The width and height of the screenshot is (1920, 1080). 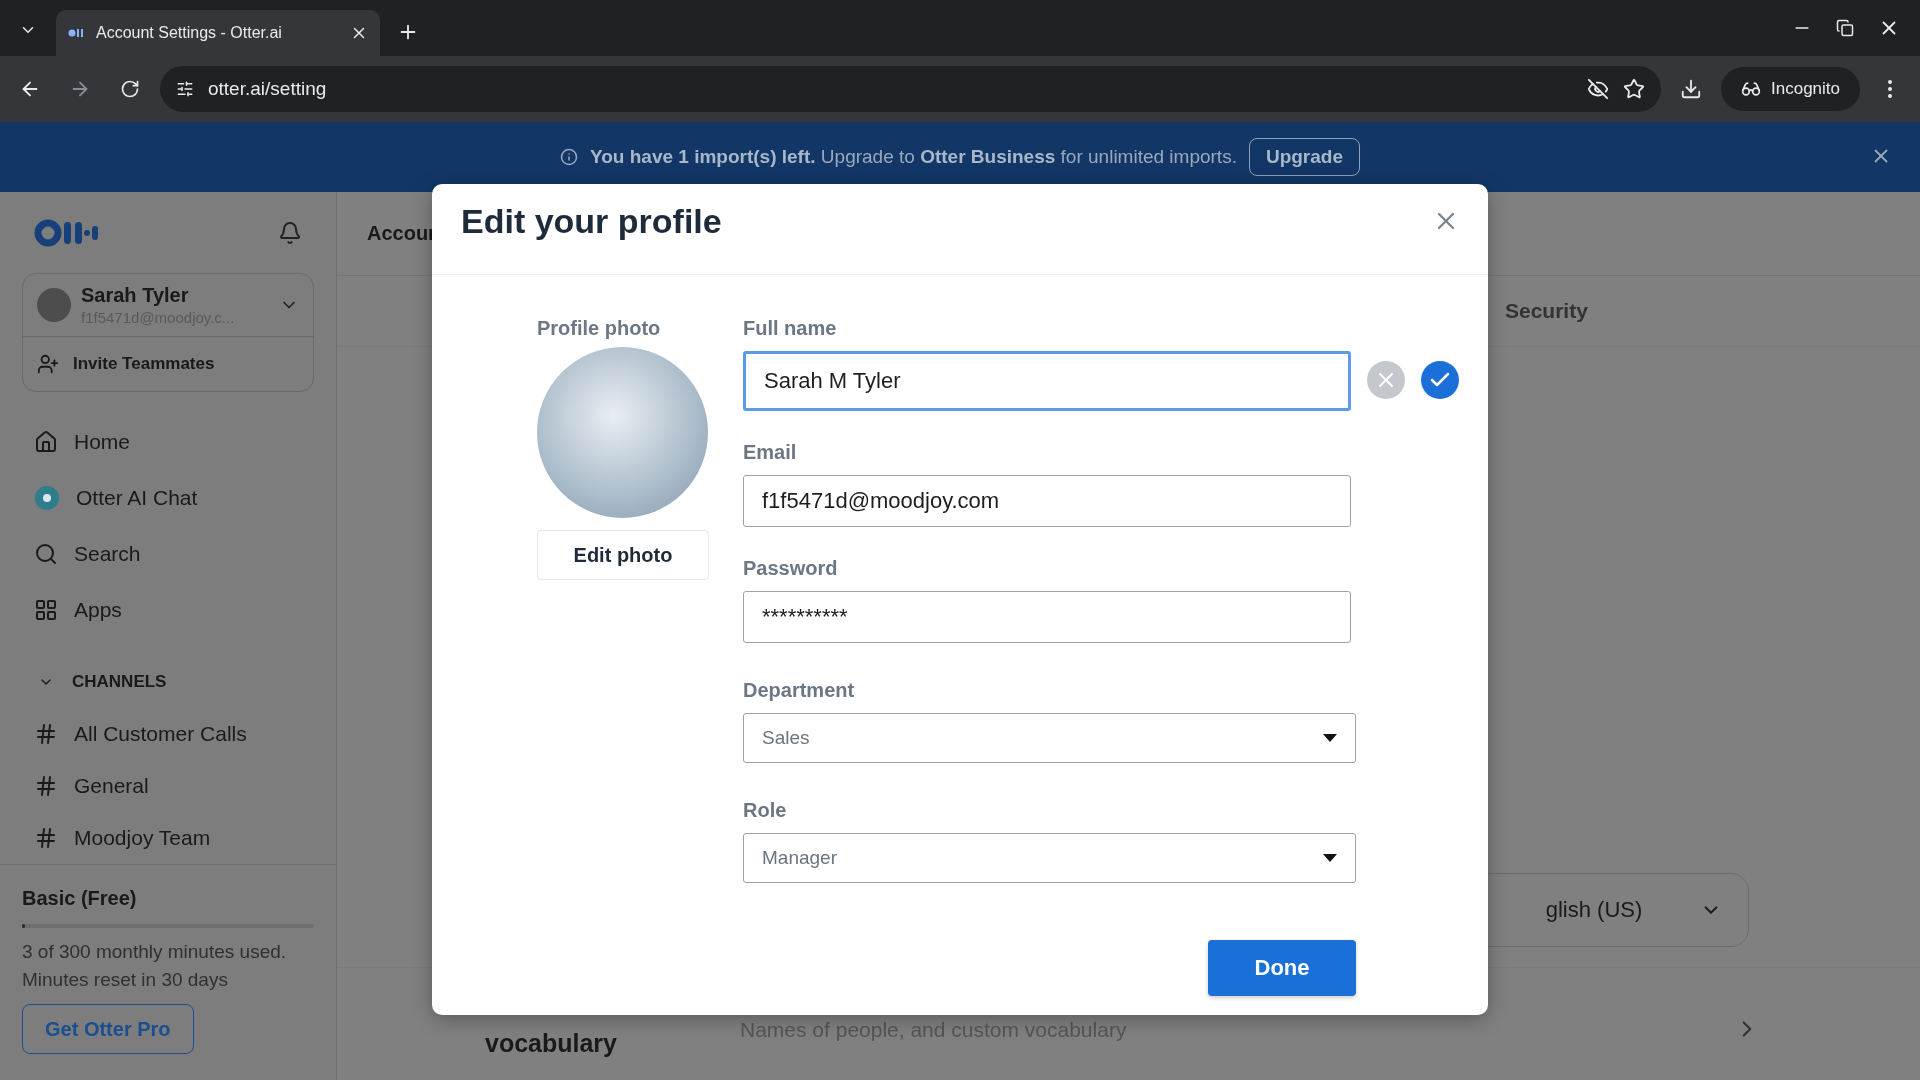 What do you see at coordinates (80, 898) in the screenshot?
I see `plan-name: Basic (Free)` at bounding box center [80, 898].